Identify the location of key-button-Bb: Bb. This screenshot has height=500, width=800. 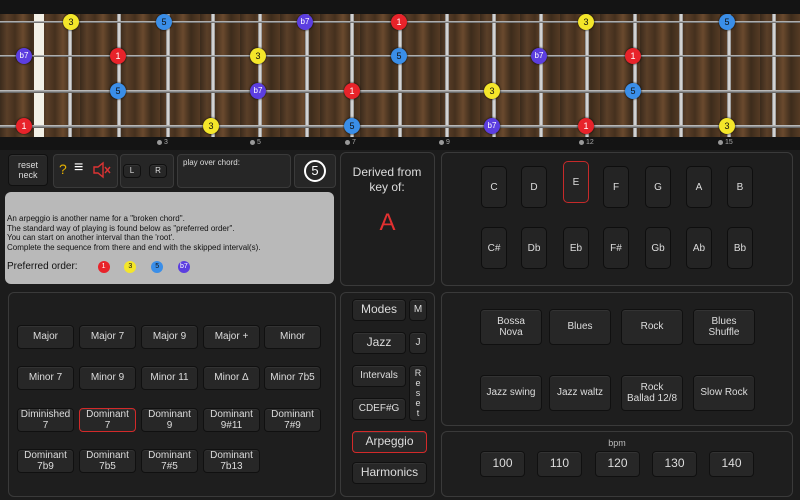
(740, 248).